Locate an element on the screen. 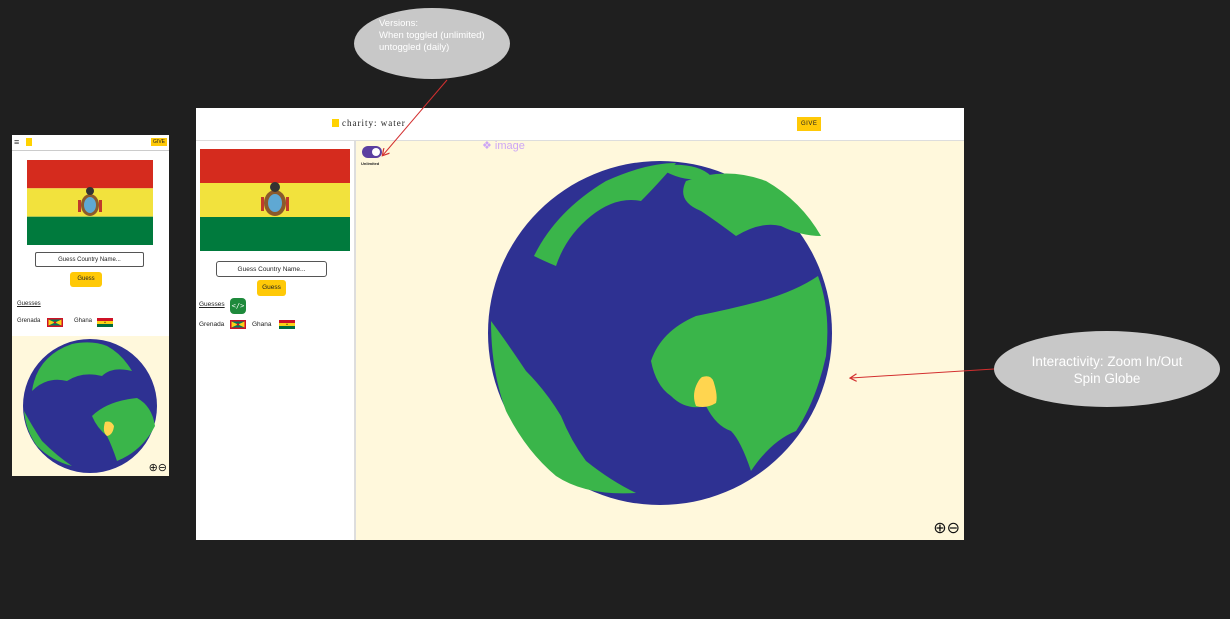  versions-arrow is located at coordinates (415, 117).